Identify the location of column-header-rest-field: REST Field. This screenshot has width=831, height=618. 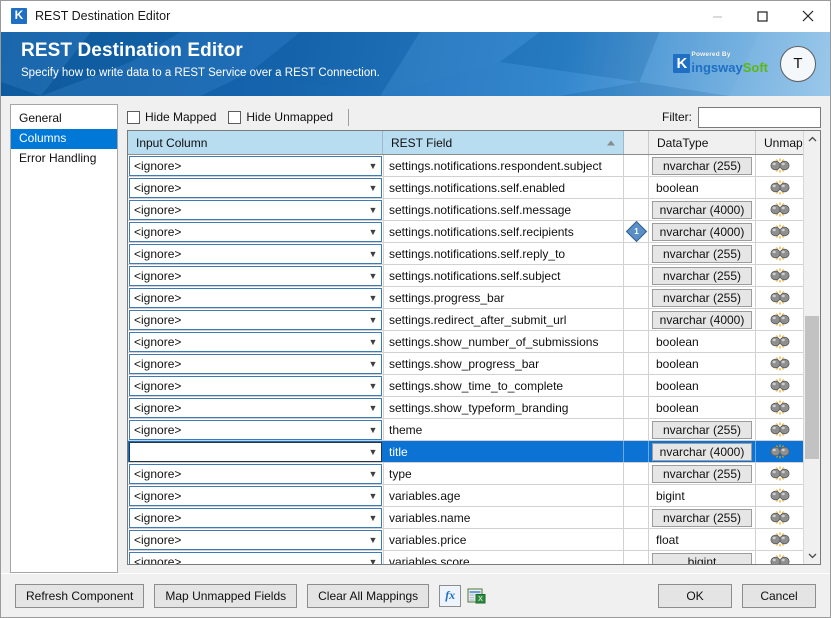
(503, 142).